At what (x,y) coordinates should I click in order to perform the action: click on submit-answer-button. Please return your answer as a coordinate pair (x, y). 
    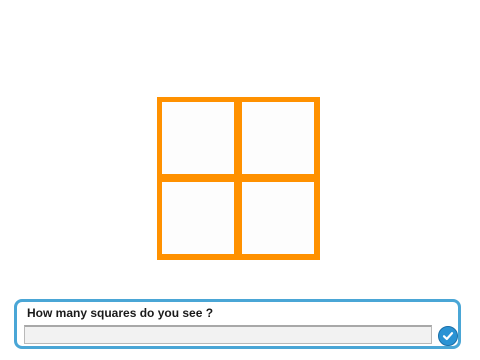
    Looking at the image, I should click on (448, 336).